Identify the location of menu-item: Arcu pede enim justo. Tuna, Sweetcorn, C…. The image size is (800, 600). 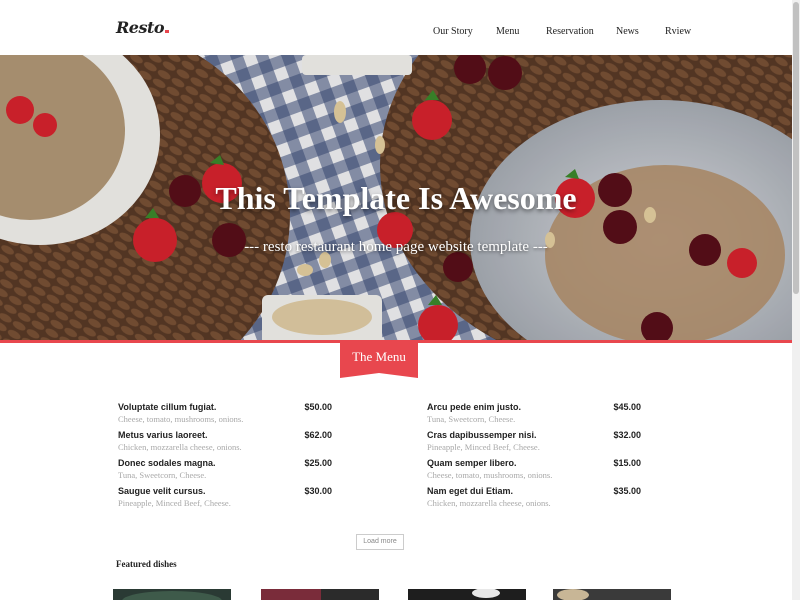
(534, 413).